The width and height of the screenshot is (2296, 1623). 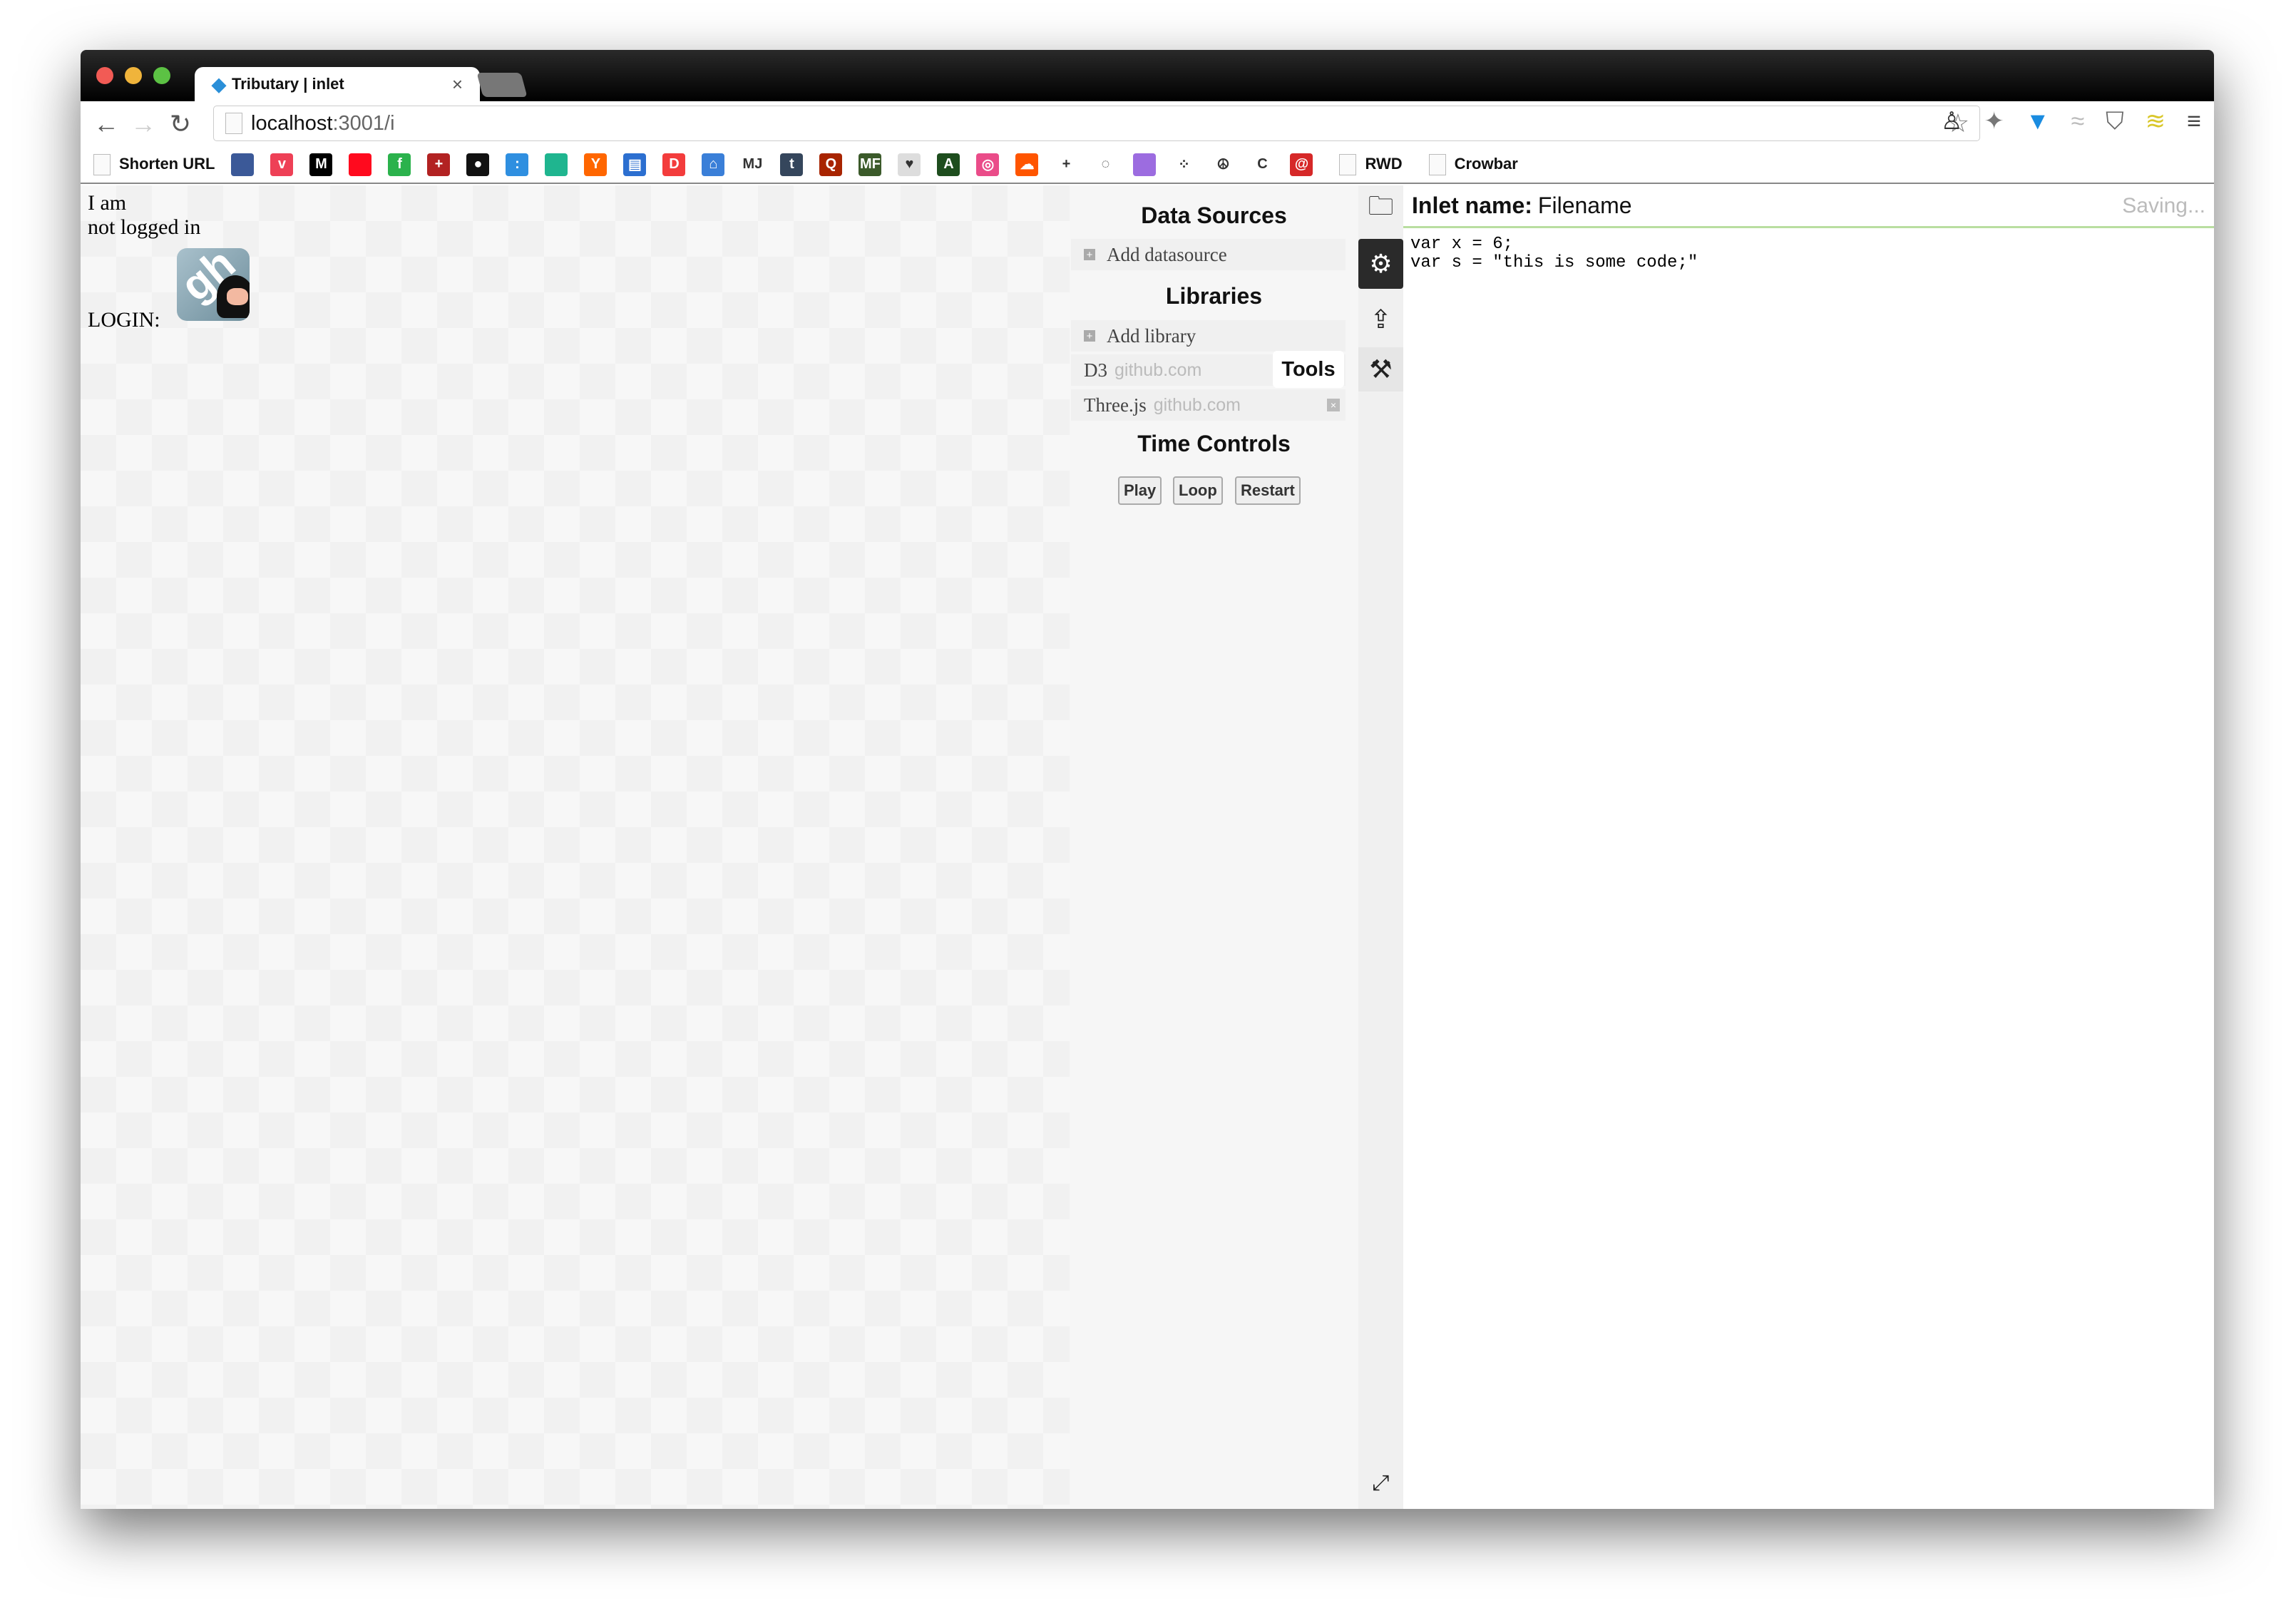 I want to click on bookmark-icon: ⌂, so click(x=713, y=165).